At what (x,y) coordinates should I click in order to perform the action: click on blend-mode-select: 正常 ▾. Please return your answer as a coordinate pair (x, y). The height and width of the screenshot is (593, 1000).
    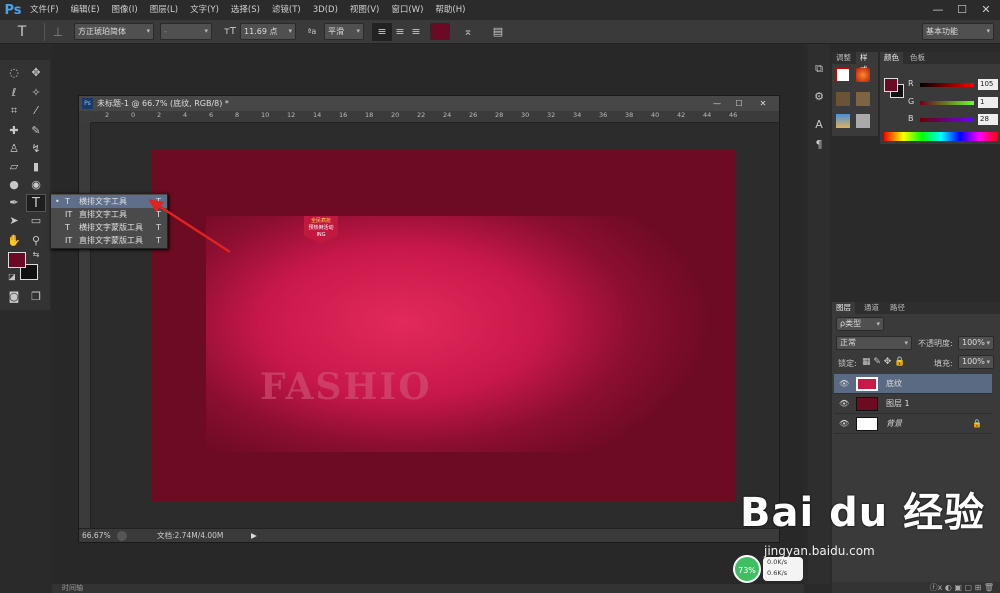
    Looking at the image, I should click on (874, 343).